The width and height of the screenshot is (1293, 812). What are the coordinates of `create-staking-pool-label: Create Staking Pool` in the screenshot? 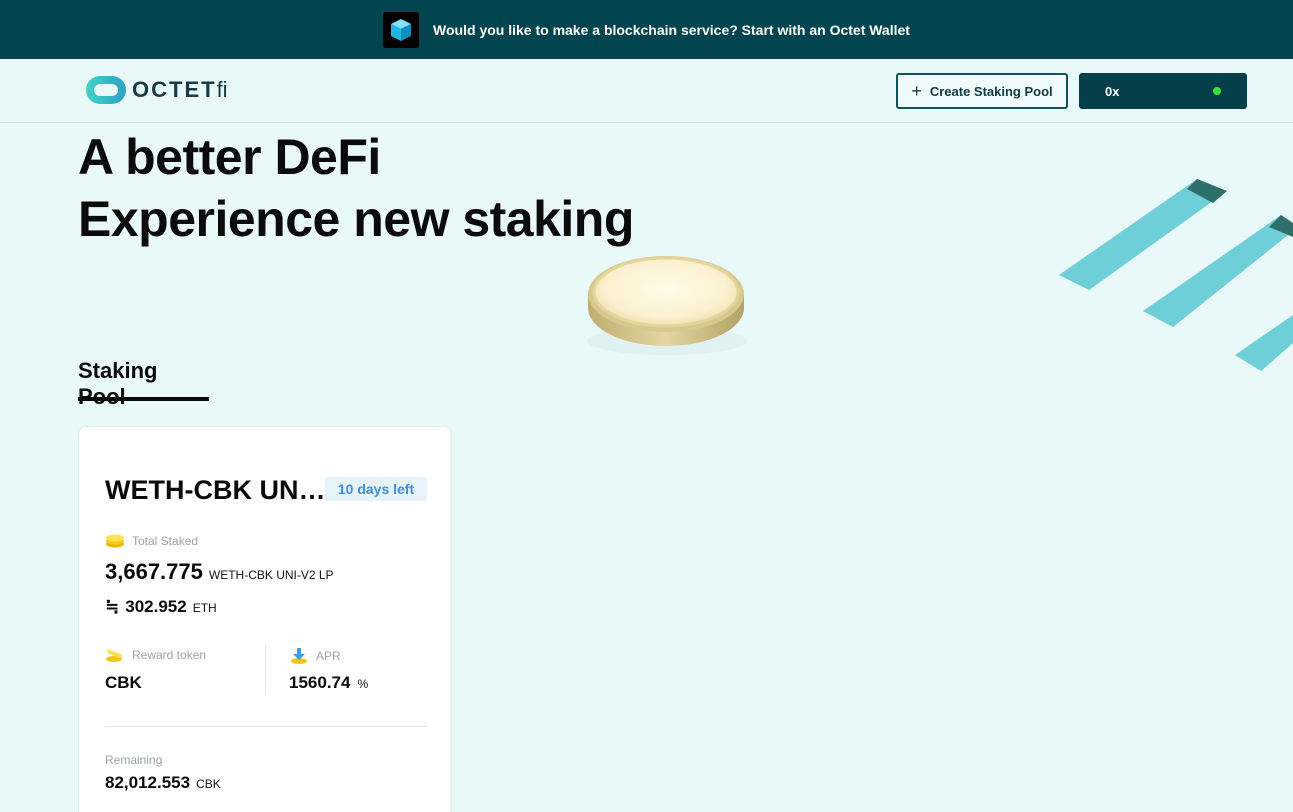 It's located at (991, 91).